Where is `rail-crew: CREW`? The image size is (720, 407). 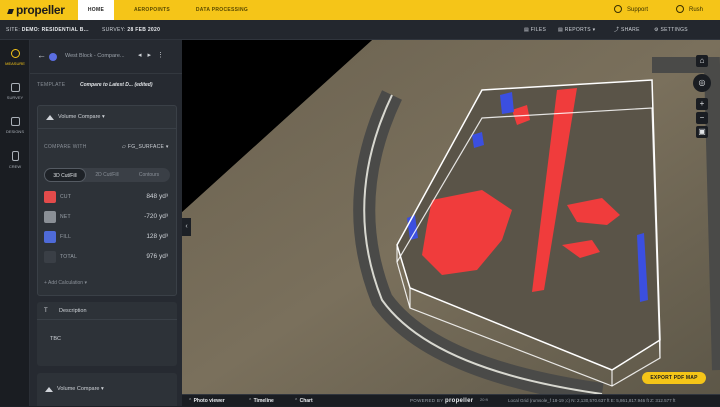
rail-crew: CREW is located at coordinates (15, 161).